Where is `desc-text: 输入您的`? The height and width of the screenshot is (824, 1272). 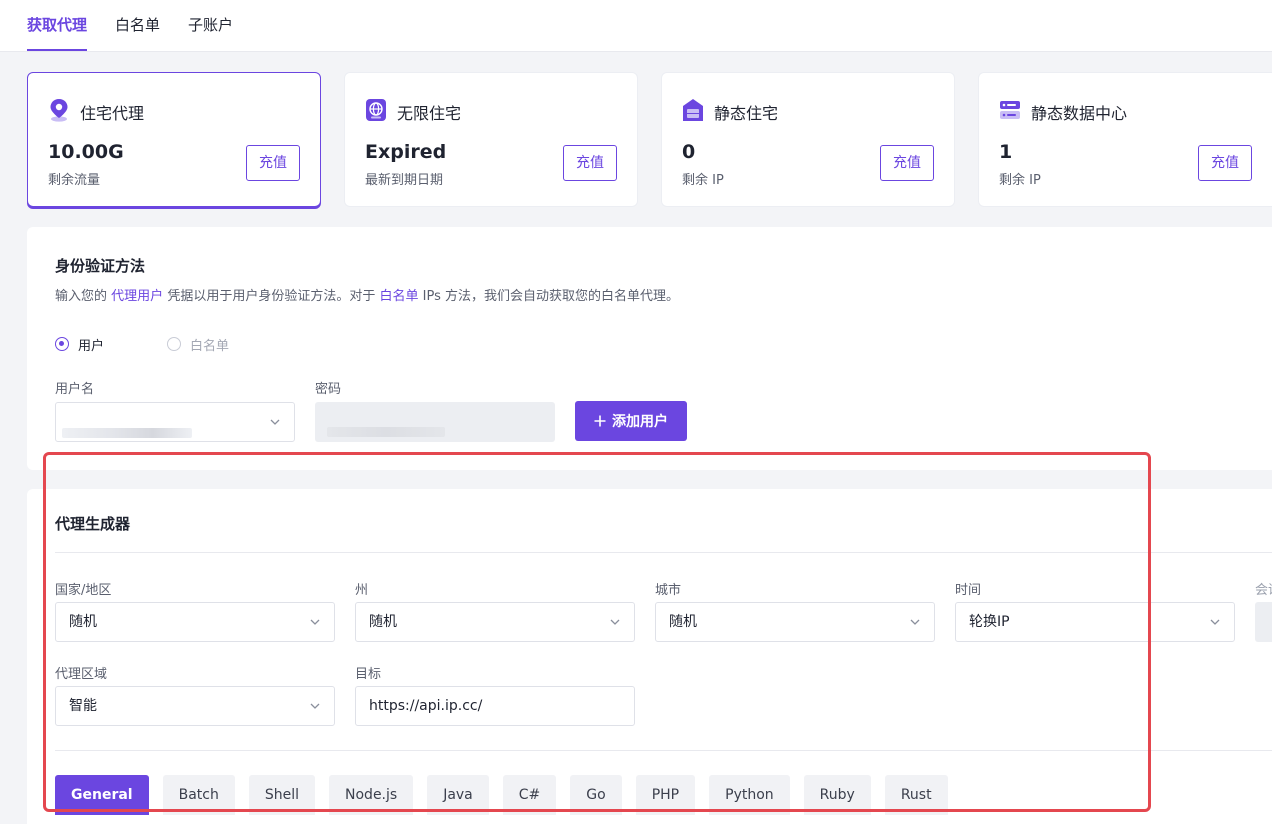 desc-text: 输入您的 is located at coordinates (81, 296).